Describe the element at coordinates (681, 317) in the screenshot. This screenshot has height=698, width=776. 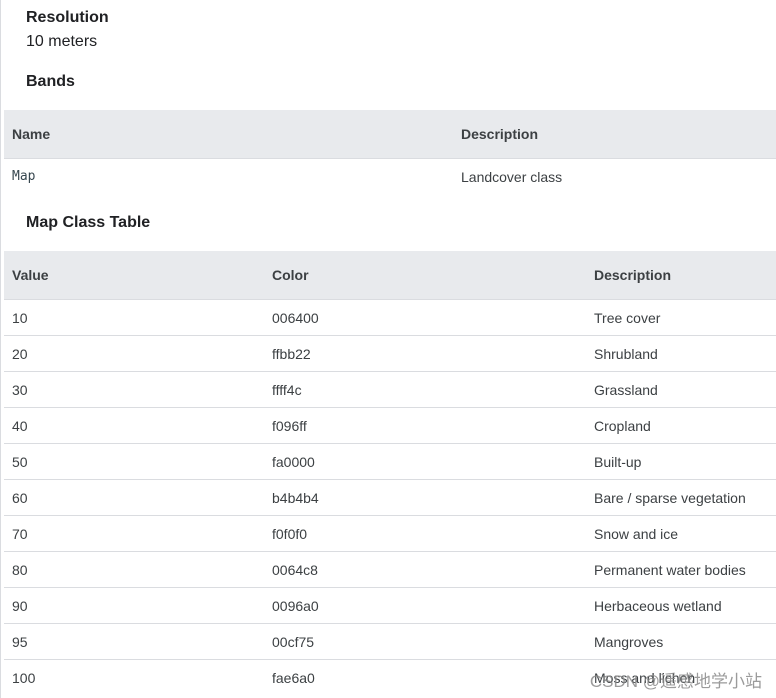
I see `class-description-cell: Tree cover` at that location.